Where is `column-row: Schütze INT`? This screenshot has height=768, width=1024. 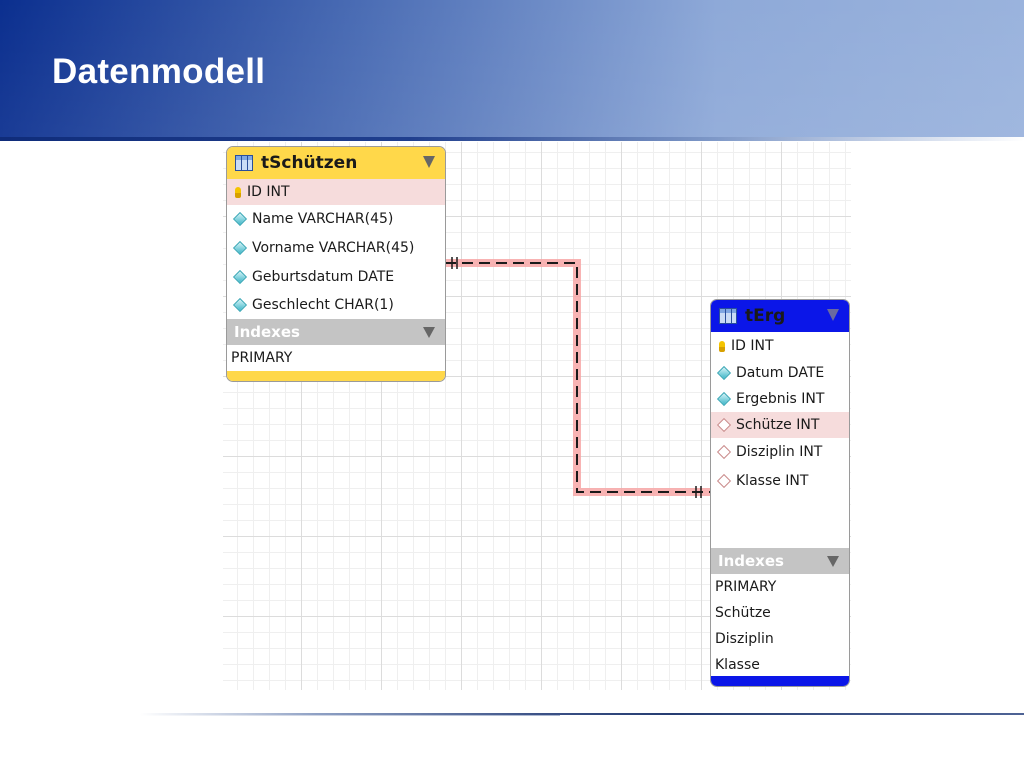
column-row: Schütze INT is located at coordinates (780, 425).